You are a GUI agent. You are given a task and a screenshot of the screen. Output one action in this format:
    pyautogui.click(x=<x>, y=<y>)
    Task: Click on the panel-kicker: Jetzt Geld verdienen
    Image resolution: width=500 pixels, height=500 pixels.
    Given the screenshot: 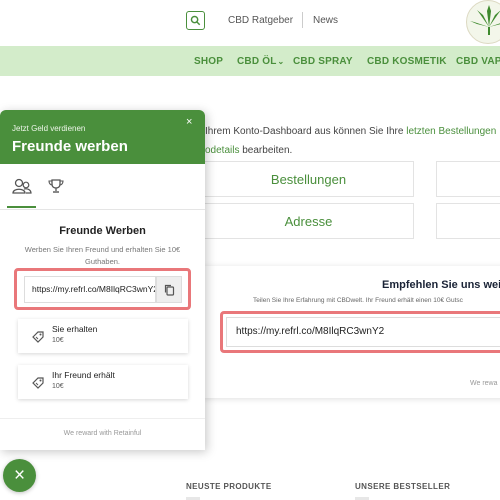 What is the action you would take?
    pyautogui.click(x=49, y=128)
    